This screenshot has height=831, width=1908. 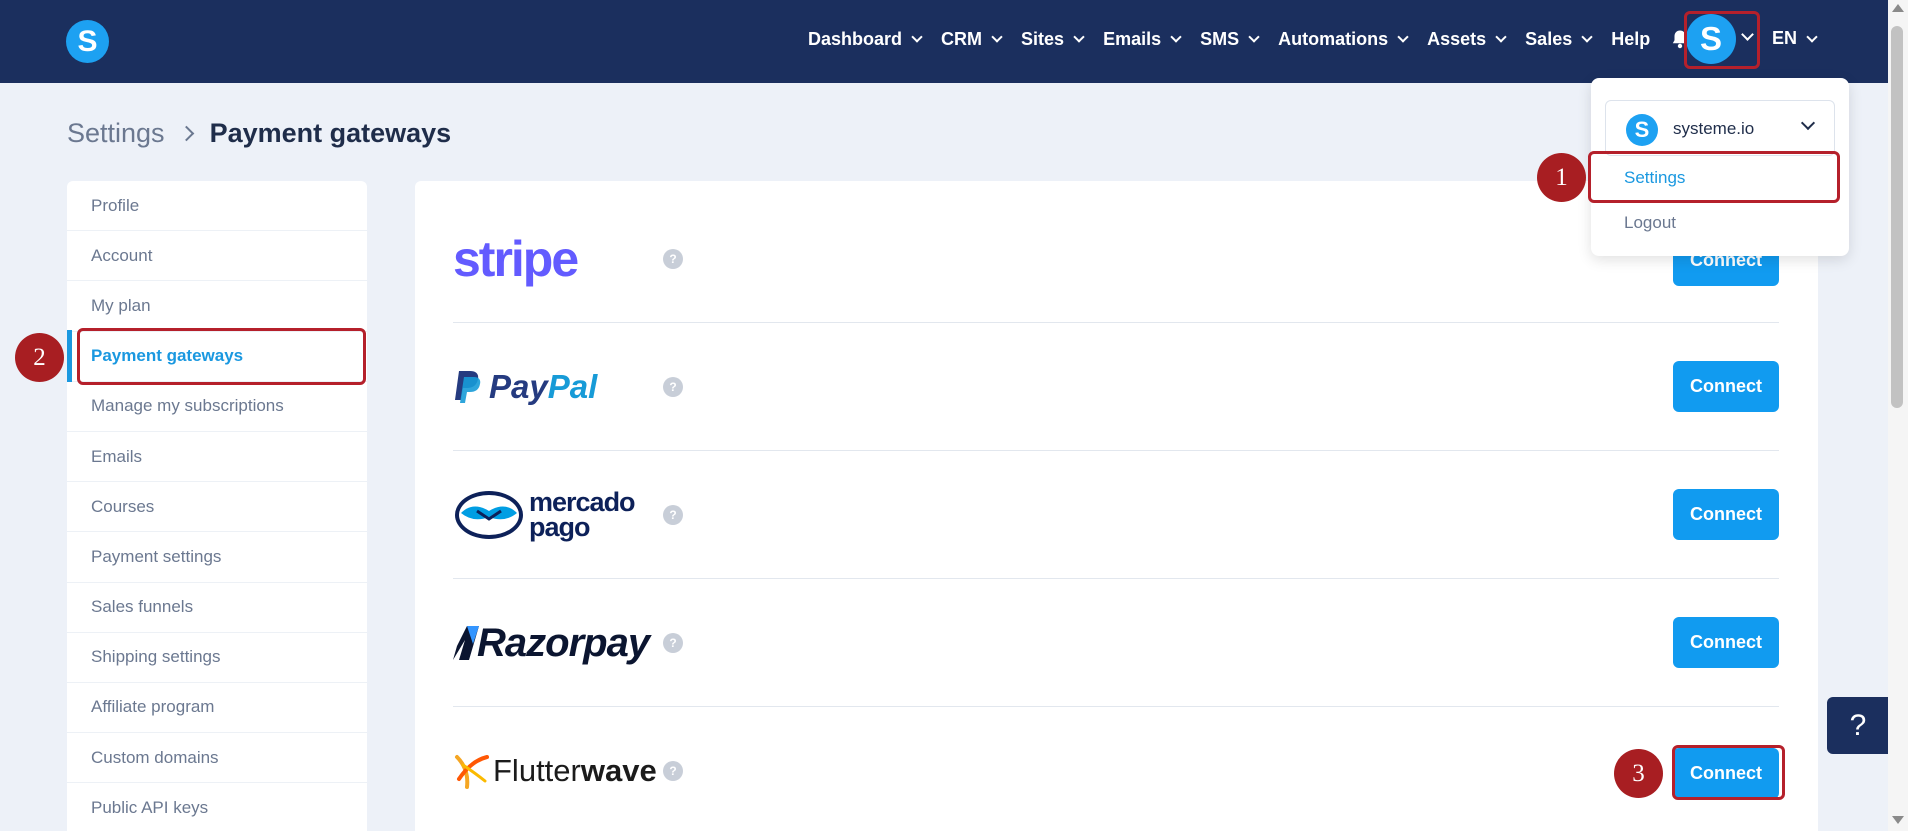 I want to click on nav-sms: SMS, so click(x=1230, y=39).